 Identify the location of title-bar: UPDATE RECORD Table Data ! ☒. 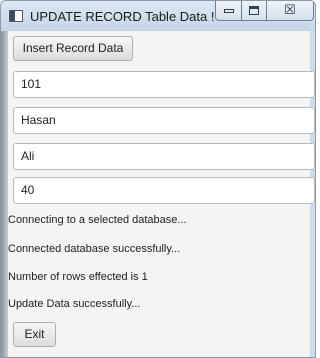
(158, 16).